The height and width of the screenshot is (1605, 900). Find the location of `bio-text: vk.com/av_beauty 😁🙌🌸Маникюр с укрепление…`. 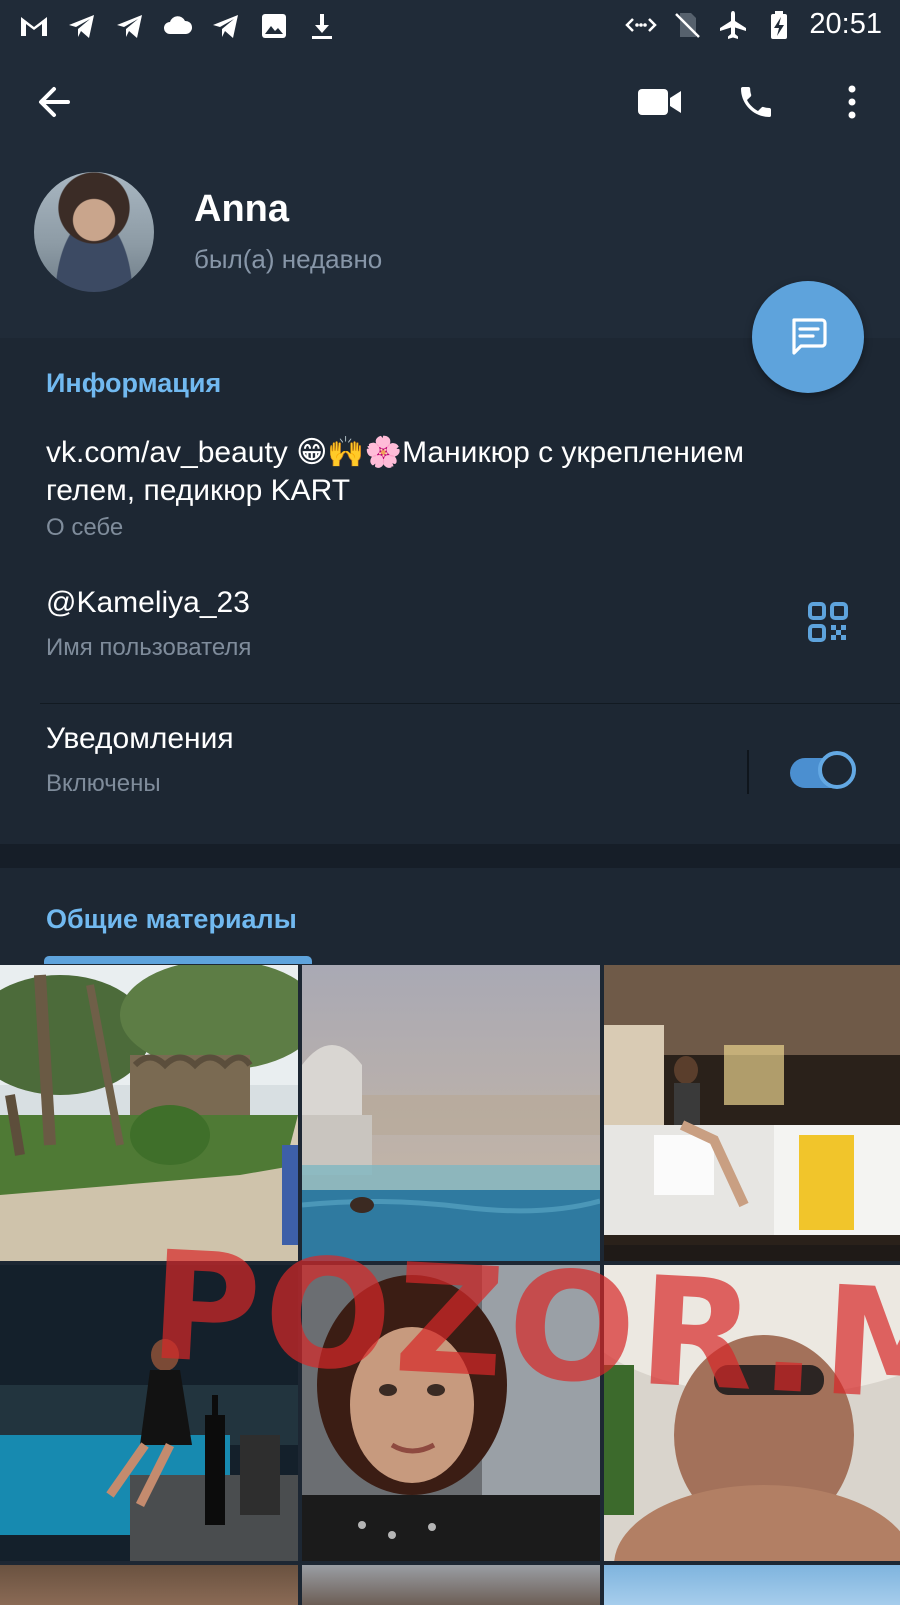

bio-text: vk.com/av_beauty 😁🙌🌸Маникюр с укрепление… is located at coordinates (441, 472).